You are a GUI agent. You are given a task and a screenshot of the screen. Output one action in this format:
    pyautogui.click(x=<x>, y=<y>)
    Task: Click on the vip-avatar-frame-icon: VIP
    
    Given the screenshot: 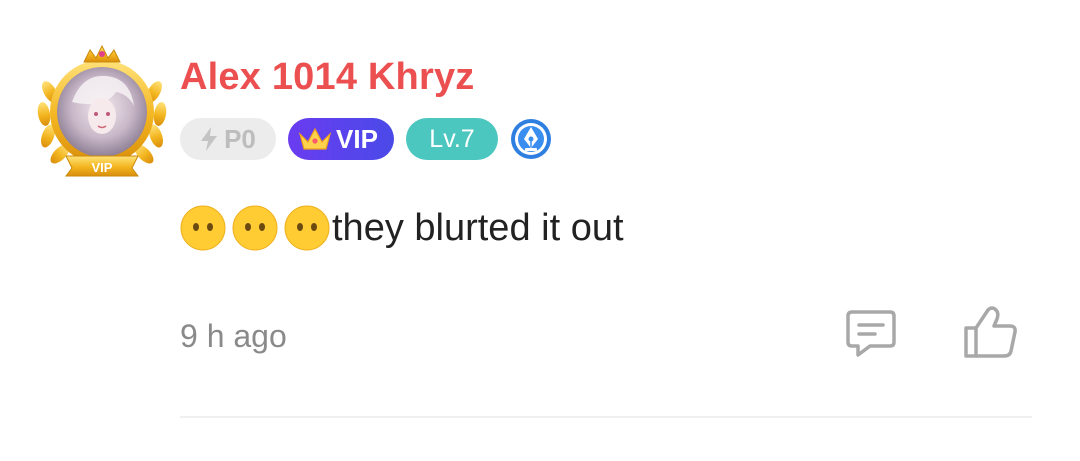 What is the action you would take?
    pyautogui.click(x=102, y=110)
    